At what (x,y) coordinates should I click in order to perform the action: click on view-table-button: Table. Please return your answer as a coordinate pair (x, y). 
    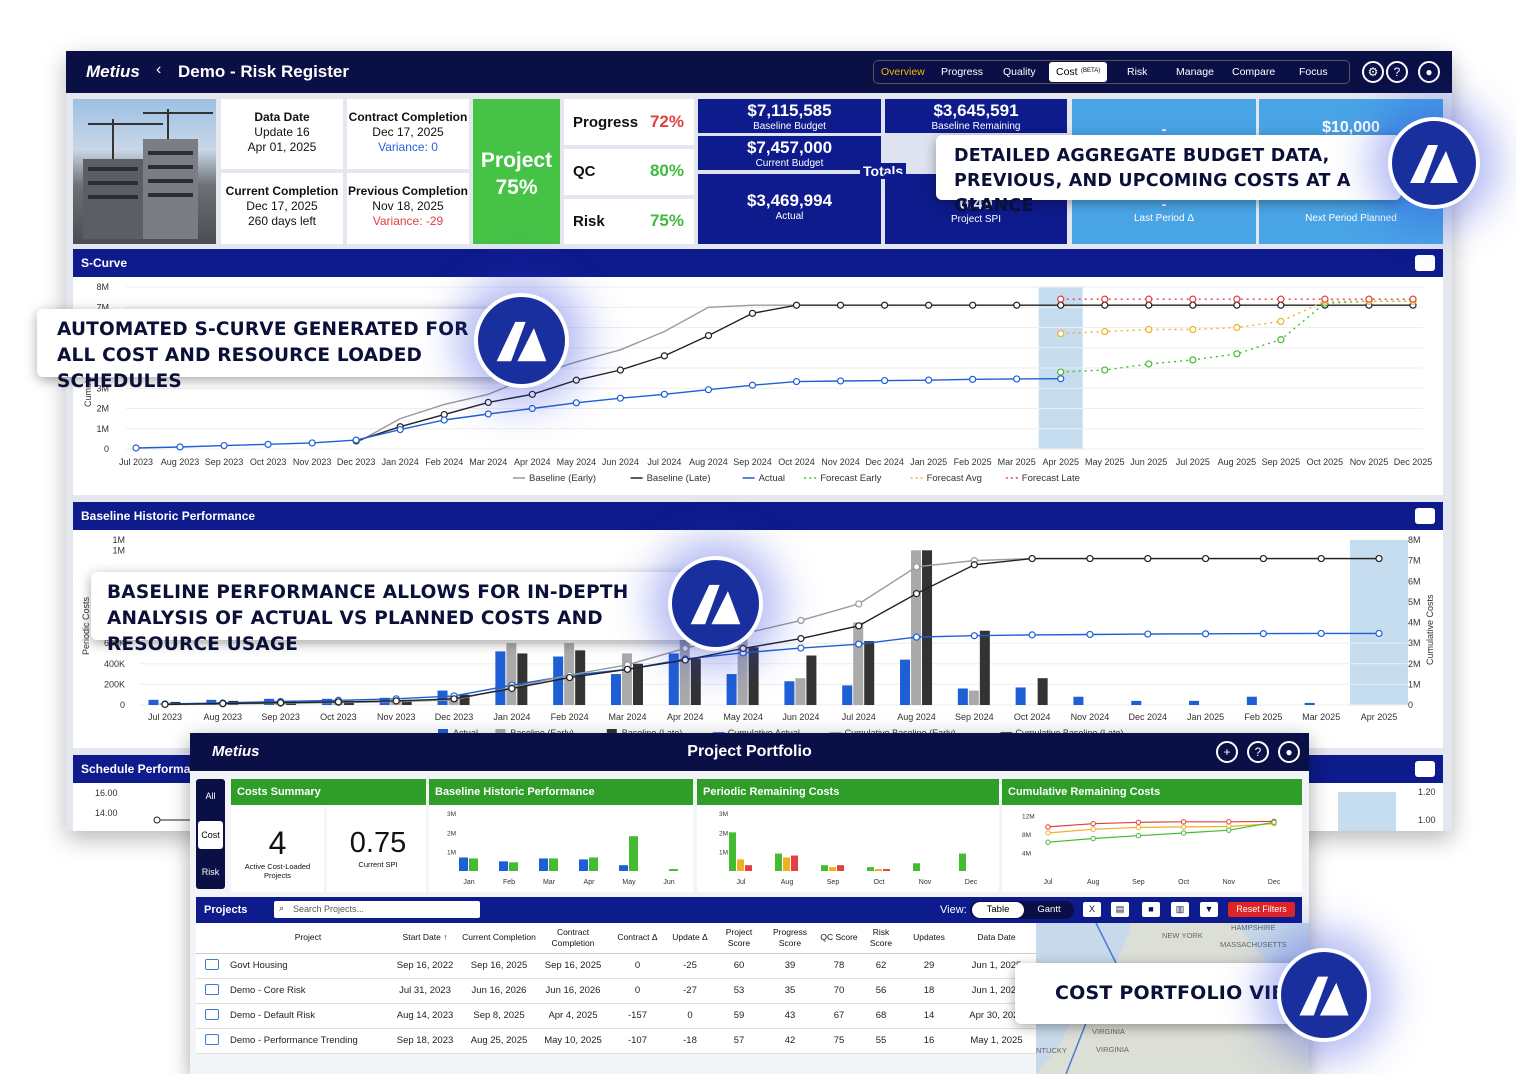
    Looking at the image, I should click on (998, 910).